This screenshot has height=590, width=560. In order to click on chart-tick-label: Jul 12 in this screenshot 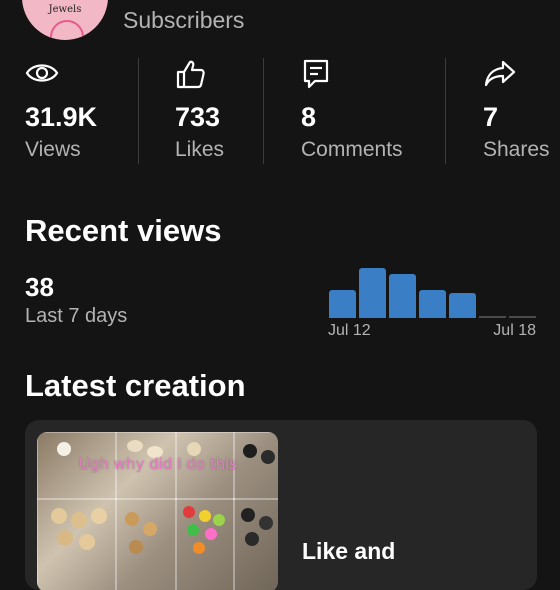, I will do `click(349, 330)`.